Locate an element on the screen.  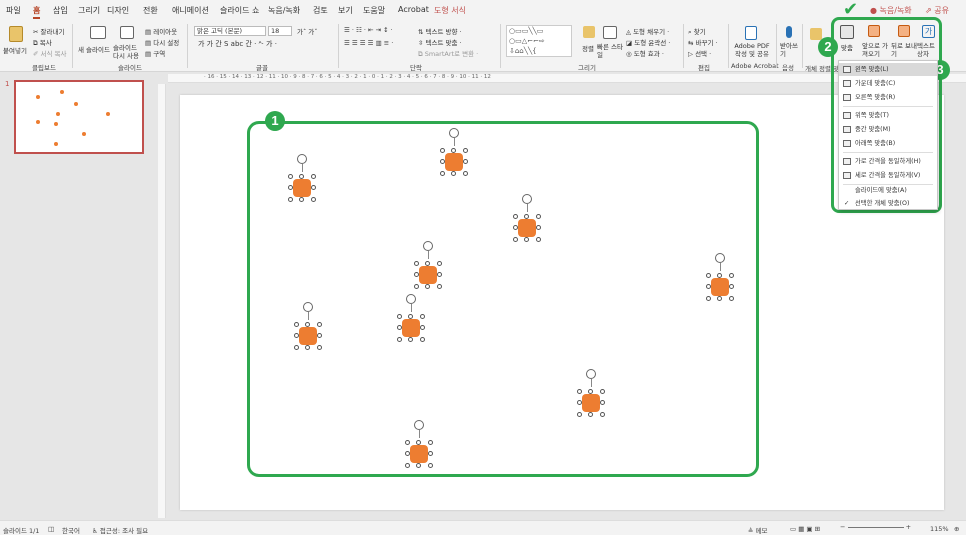
quick-styles-button: 빠른 스타일 is located at coordinates (610, 51).